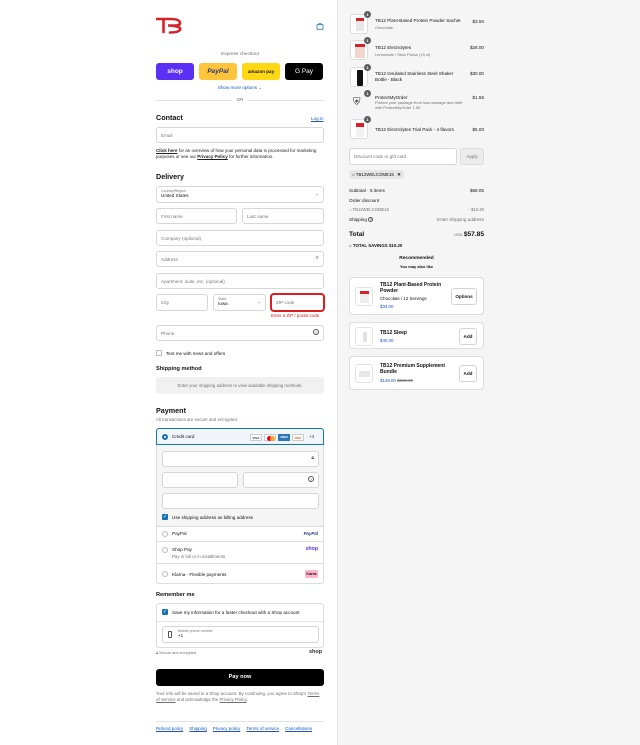 The image size is (640, 745). What do you see at coordinates (370, 245) in the screenshot?
I see `savings-label: TOTAL SAVINGS` at bounding box center [370, 245].